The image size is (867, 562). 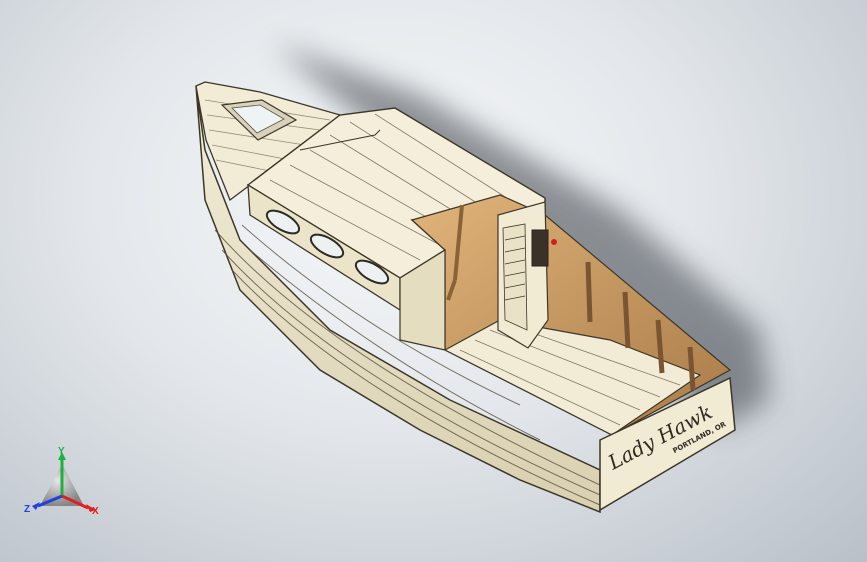 What do you see at coordinates (27, 509) in the screenshot?
I see `z-axis-label: Z` at bounding box center [27, 509].